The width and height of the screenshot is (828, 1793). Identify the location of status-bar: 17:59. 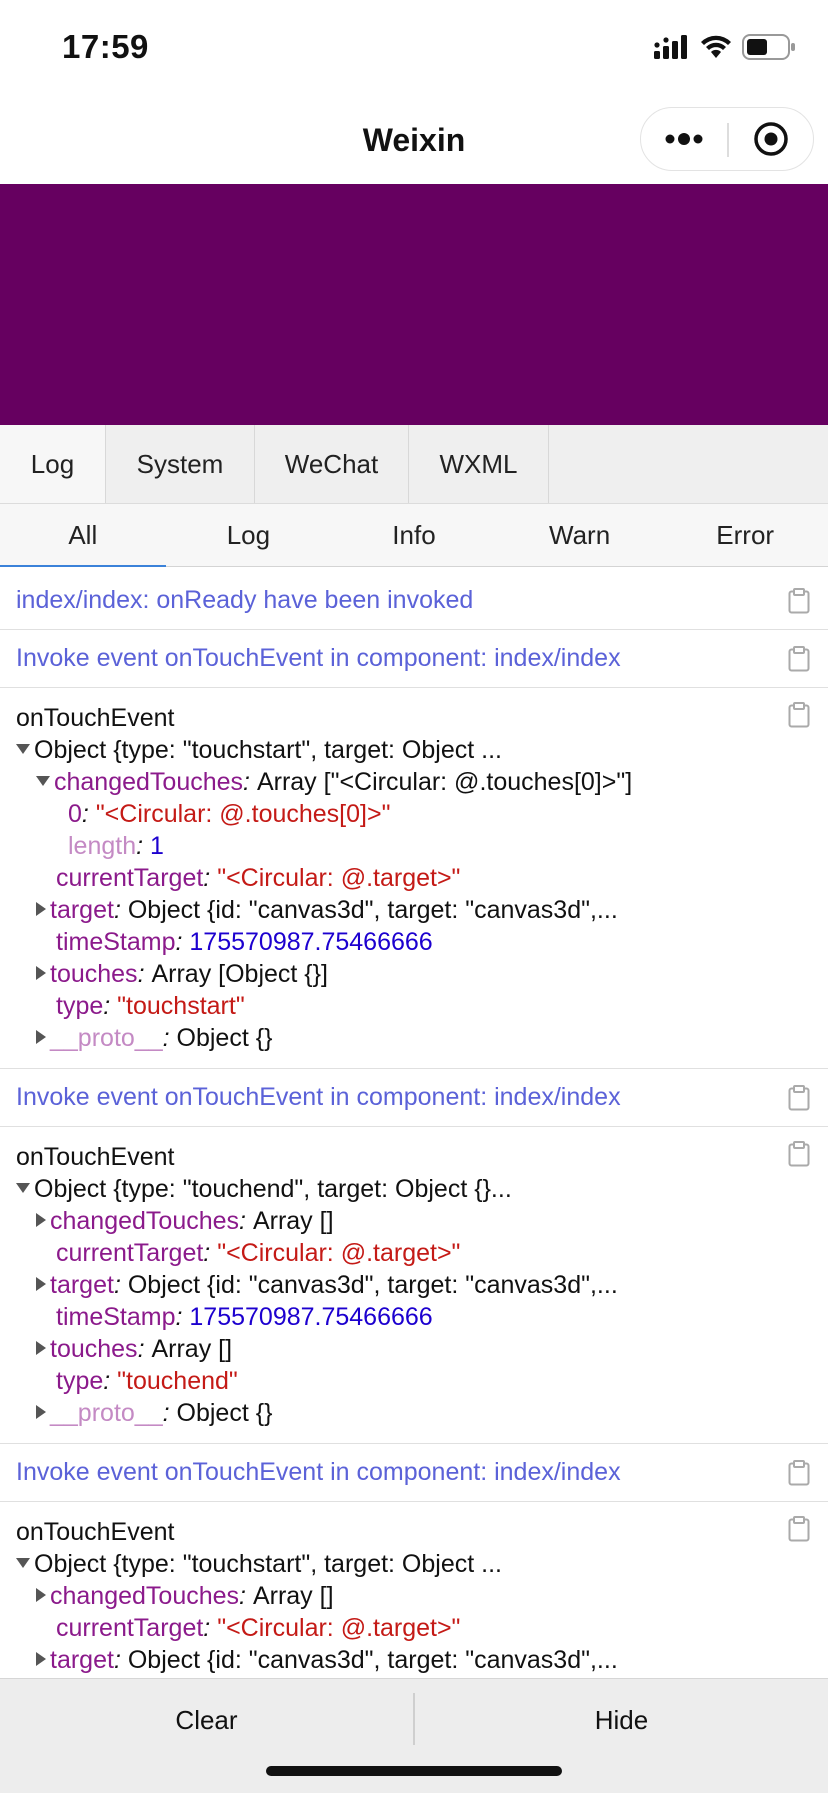
(414, 50).